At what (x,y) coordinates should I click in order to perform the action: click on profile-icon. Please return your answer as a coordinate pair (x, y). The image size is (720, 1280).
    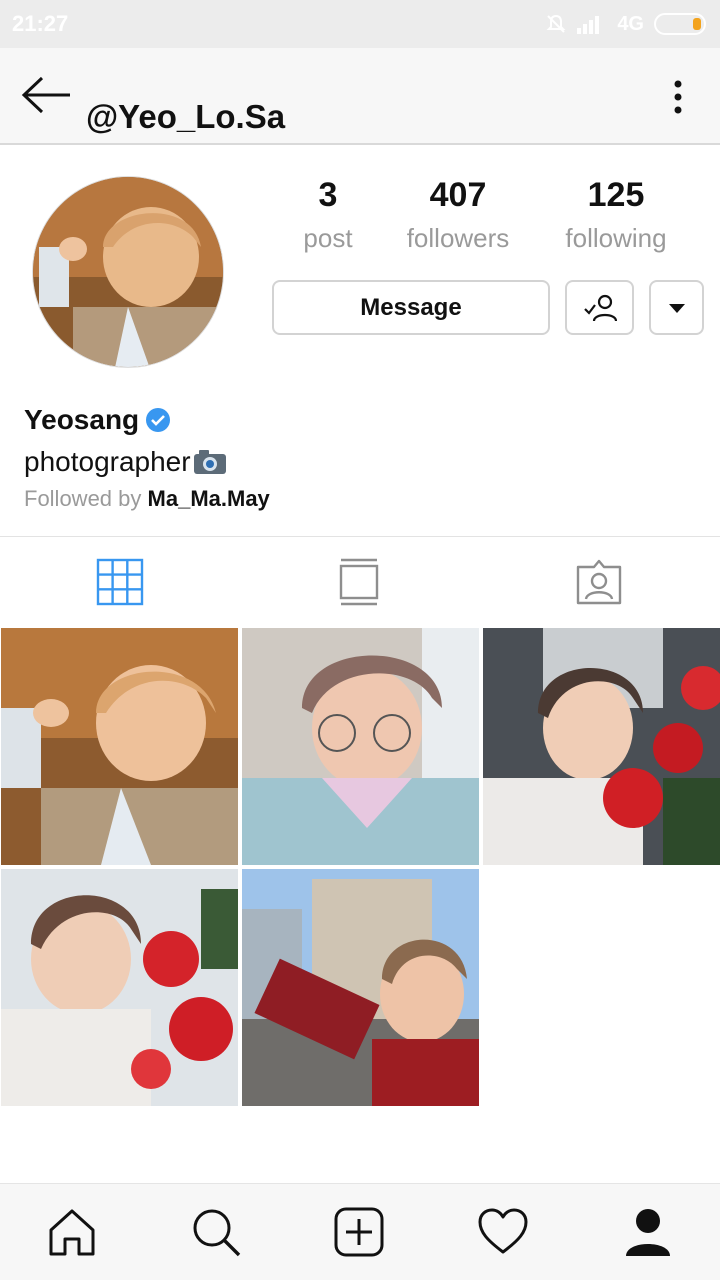
    Looking at the image, I should click on (648, 1232).